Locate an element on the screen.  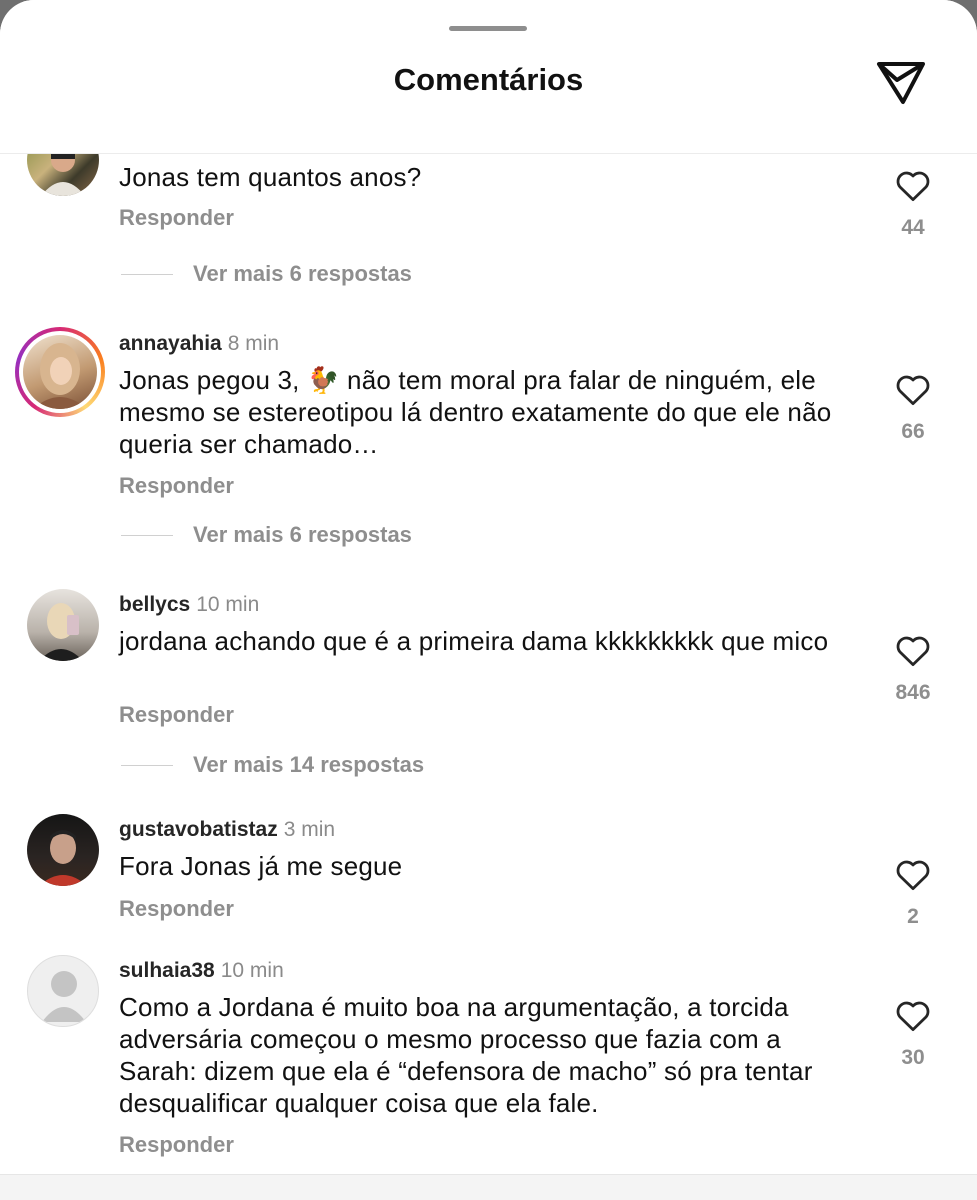
sheet-header: Comentários is located at coordinates (488, 77).